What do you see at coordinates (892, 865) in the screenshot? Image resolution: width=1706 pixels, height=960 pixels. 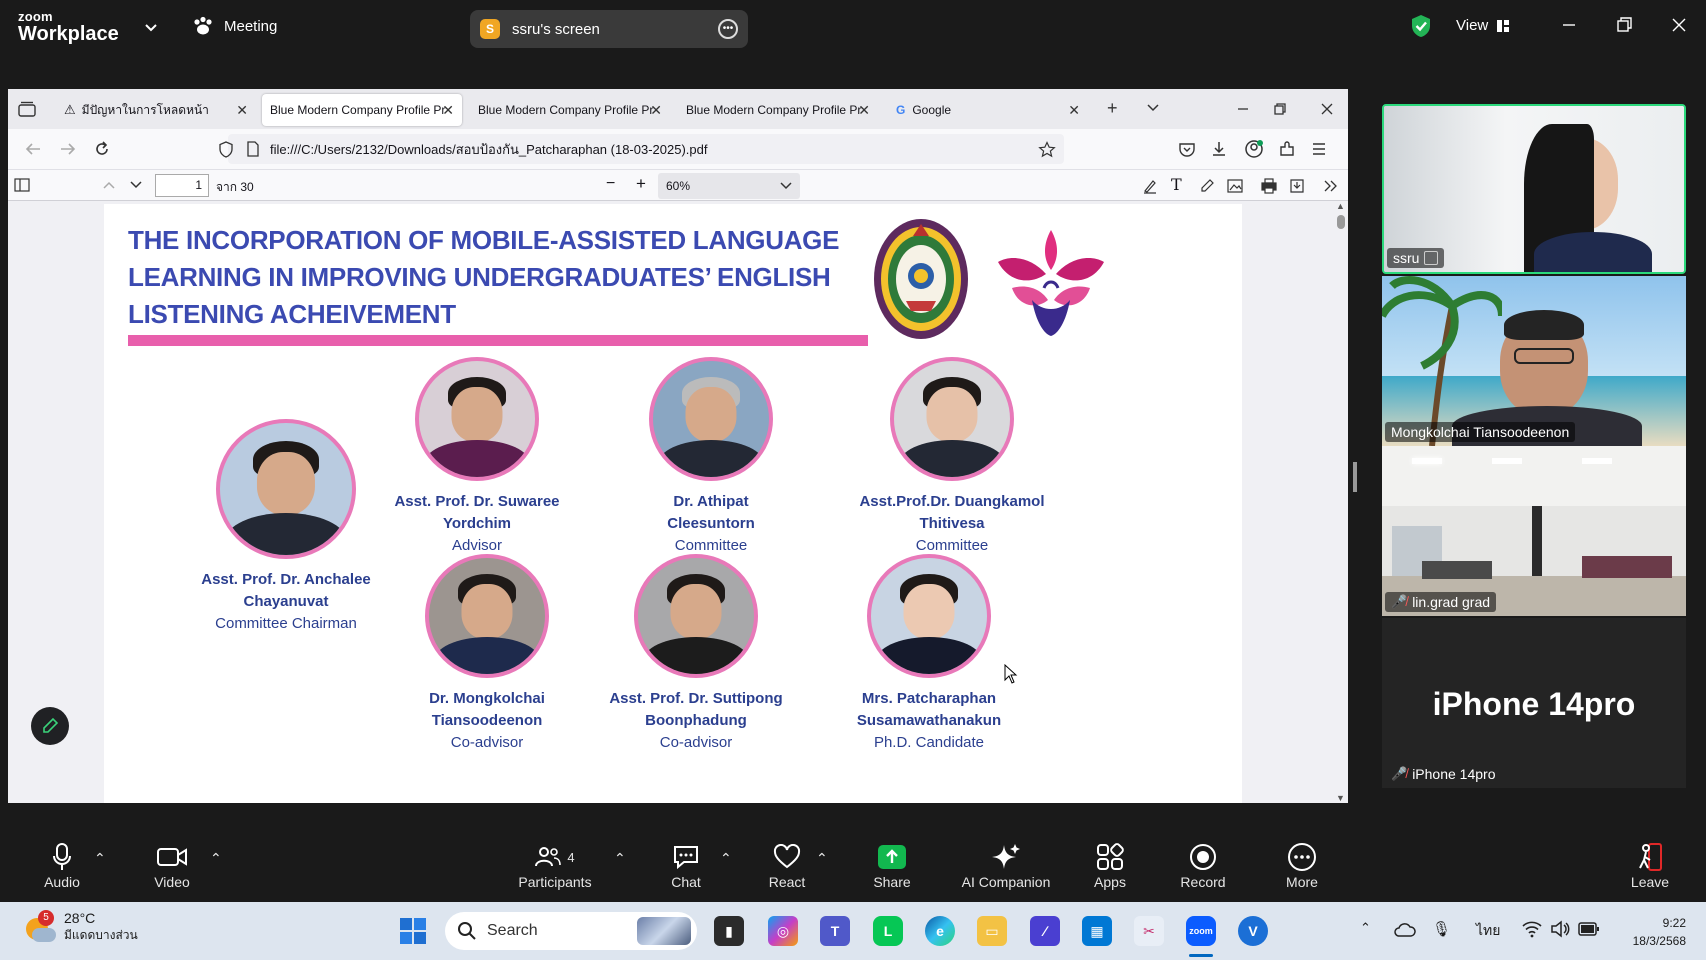 I see `share-button: Share` at bounding box center [892, 865].